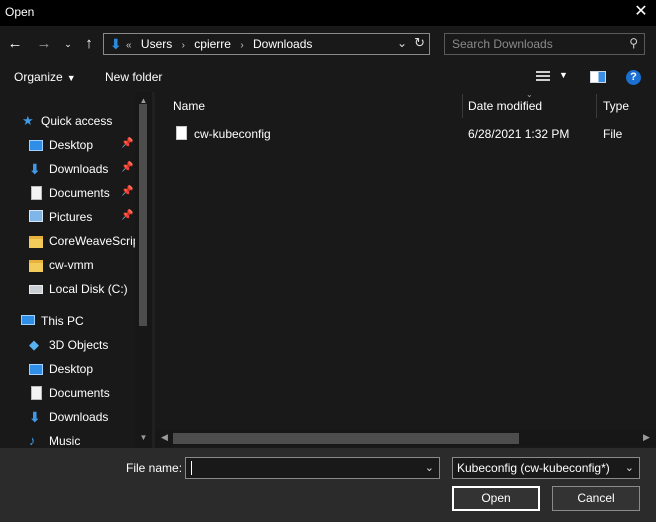 This screenshot has height=522, width=656. Describe the element at coordinates (189, 106) in the screenshot. I see `column-header-name: Name` at that location.